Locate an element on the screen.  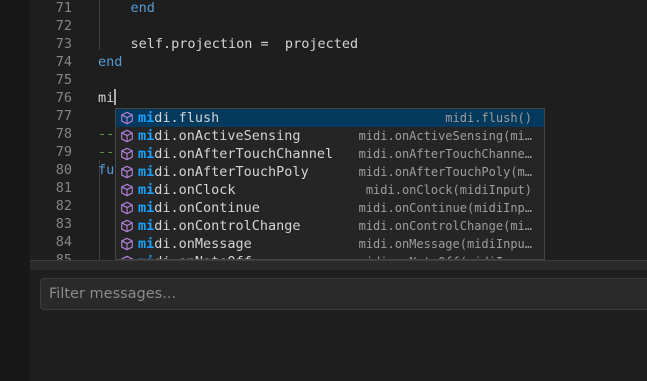
line-number: 82 is located at coordinates (63, 206).